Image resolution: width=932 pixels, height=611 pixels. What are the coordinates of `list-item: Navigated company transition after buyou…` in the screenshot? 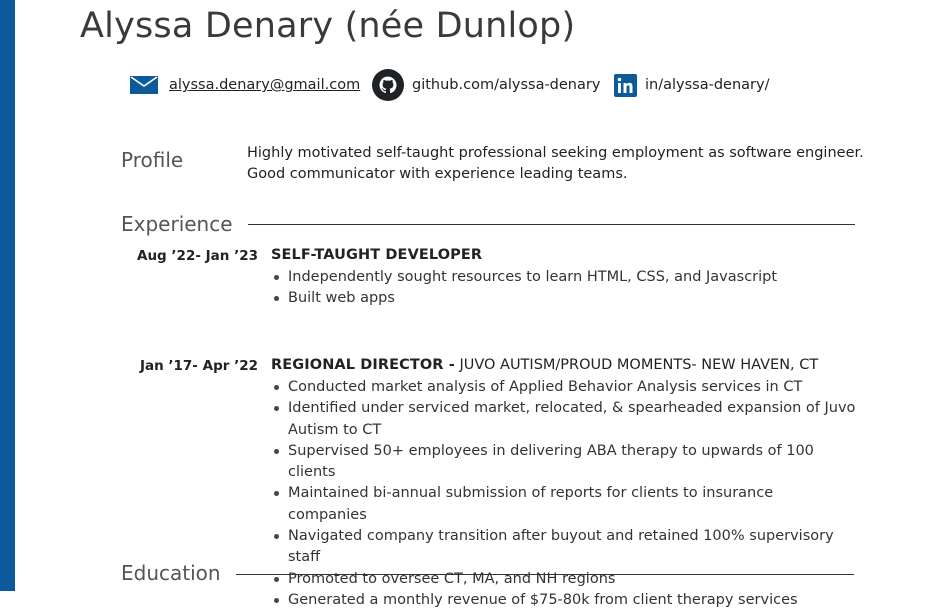 It's located at (563, 547).